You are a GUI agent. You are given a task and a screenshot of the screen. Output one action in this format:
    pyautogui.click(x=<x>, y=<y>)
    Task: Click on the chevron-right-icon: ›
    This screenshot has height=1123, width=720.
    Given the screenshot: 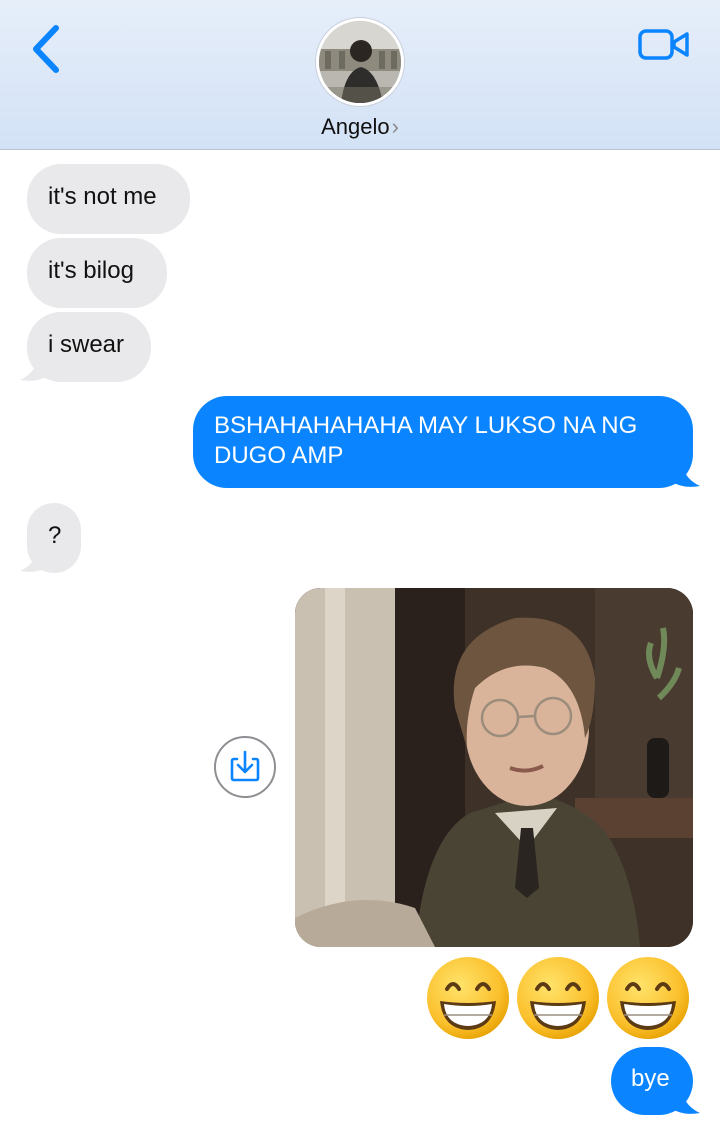 What is the action you would take?
    pyautogui.click(x=395, y=126)
    